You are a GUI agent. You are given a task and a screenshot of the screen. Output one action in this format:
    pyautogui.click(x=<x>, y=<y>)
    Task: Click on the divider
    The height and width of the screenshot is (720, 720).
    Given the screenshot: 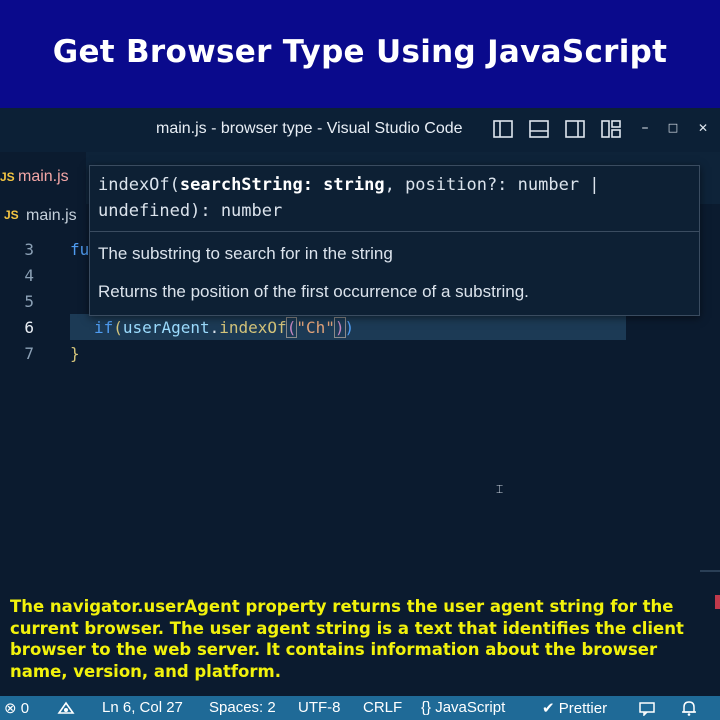 What is the action you would take?
    pyautogui.click(x=394, y=231)
    